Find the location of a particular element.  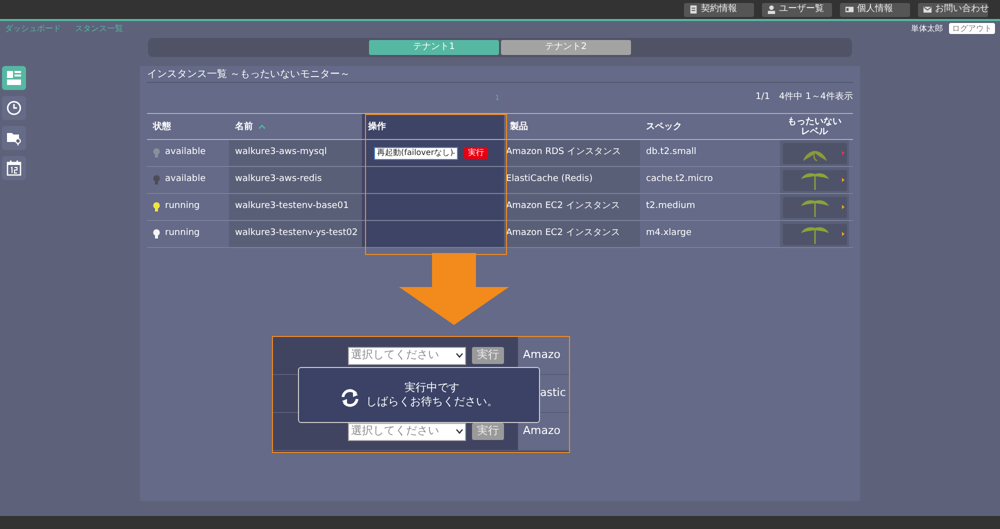

user-name: 単体太郎 is located at coordinates (927, 28).